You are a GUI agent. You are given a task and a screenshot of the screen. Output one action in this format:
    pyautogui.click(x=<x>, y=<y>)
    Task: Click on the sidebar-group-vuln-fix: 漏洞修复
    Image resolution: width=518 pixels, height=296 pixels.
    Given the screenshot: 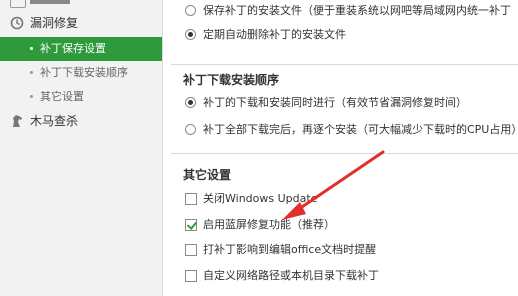 What is the action you would take?
    pyautogui.click(x=81, y=23)
    